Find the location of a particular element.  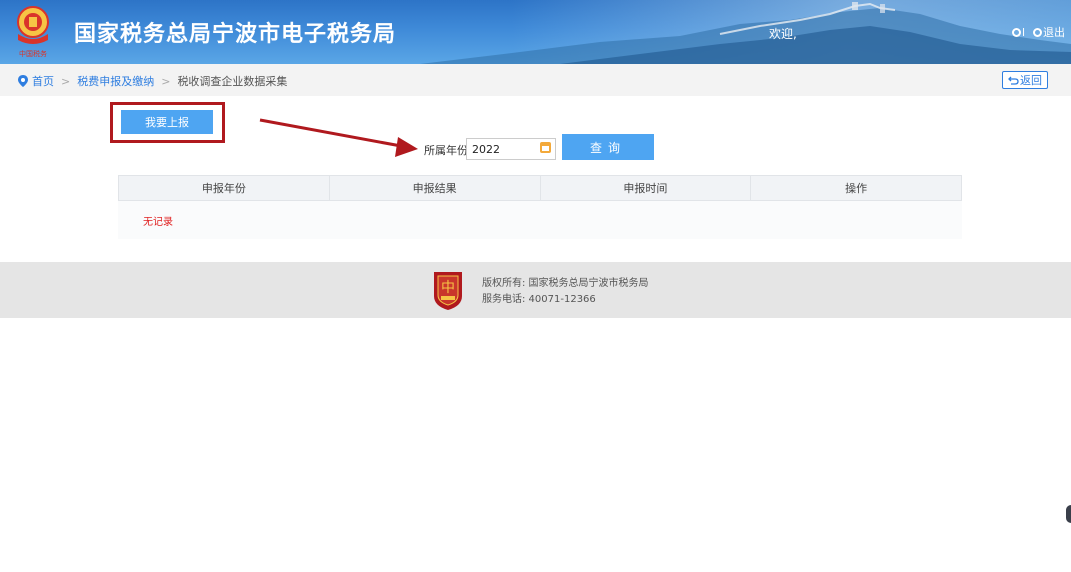

location-pin-icon is located at coordinates (23, 81).